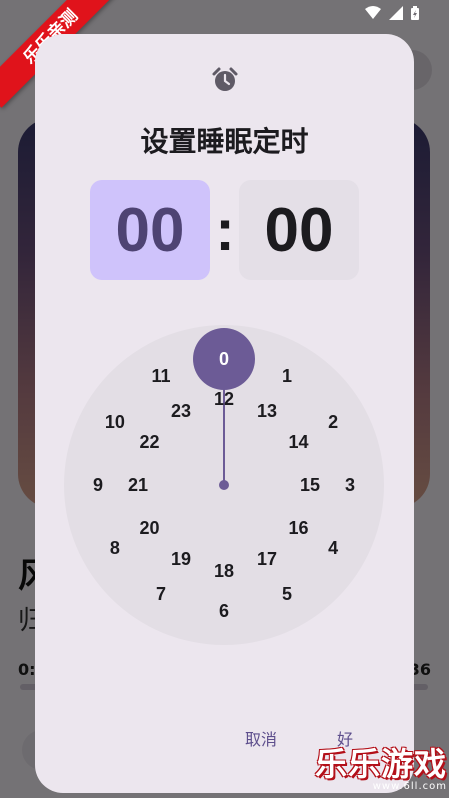  What do you see at coordinates (181, 559) in the screenshot?
I see `dial-hour-19: 19` at bounding box center [181, 559].